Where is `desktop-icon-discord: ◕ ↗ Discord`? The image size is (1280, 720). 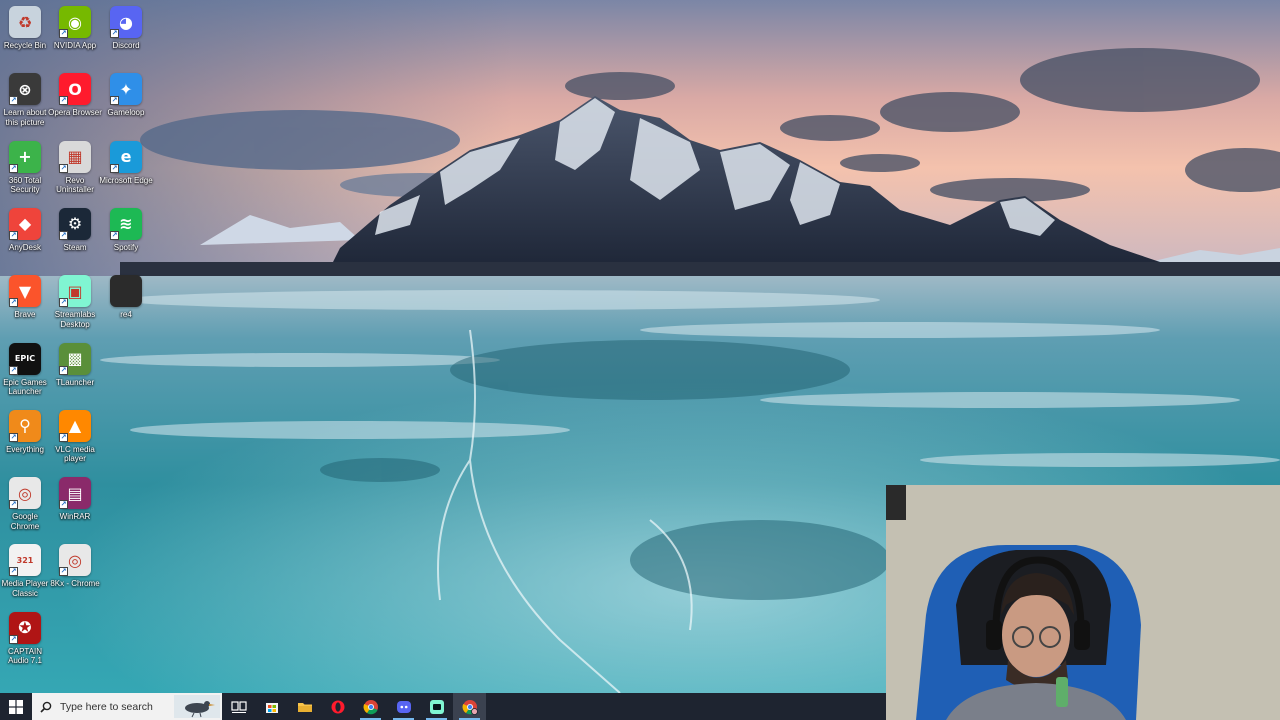
desktop-icon-discord: ◕ ↗ Discord is located at coordinates (126, 28).